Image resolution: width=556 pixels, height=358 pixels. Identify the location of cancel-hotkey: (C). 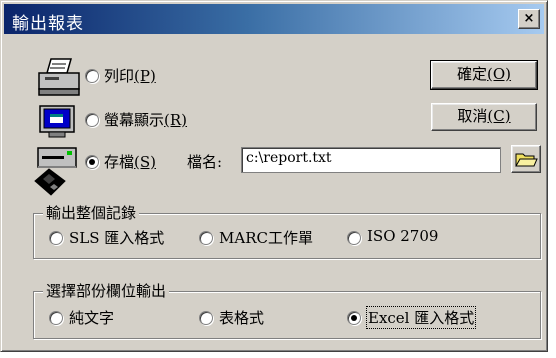
(499, 116).